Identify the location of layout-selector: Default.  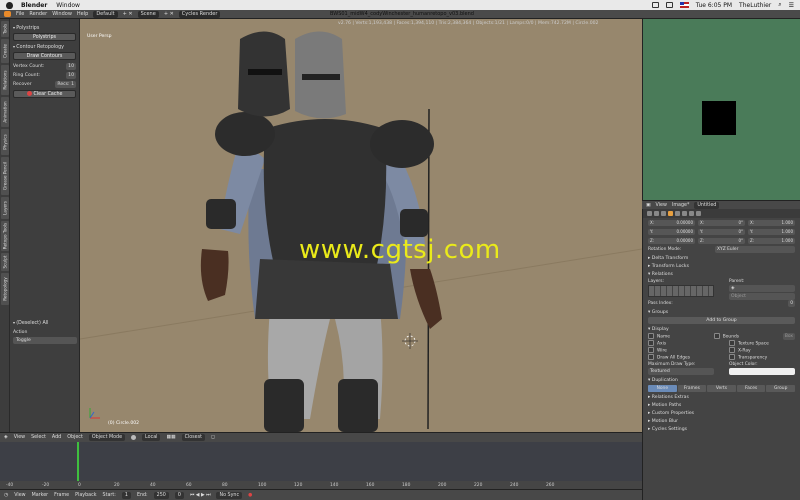
(105, 14).